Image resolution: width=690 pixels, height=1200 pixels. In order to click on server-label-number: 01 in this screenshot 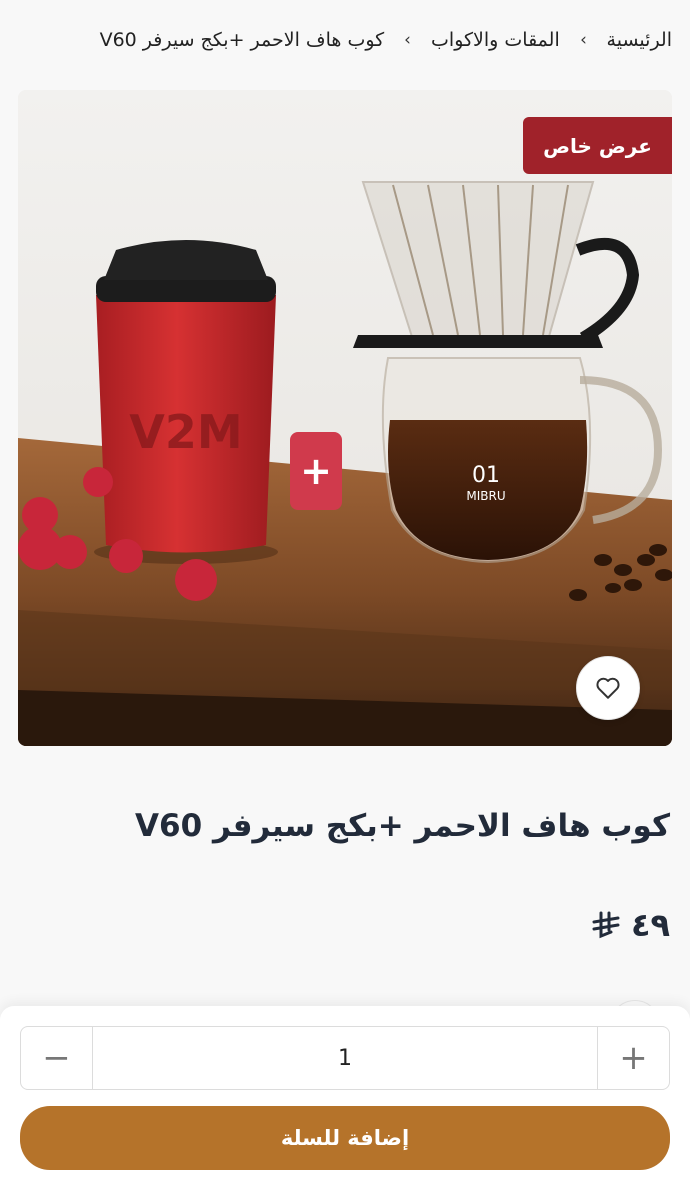, I will do `click(486, 475)`.